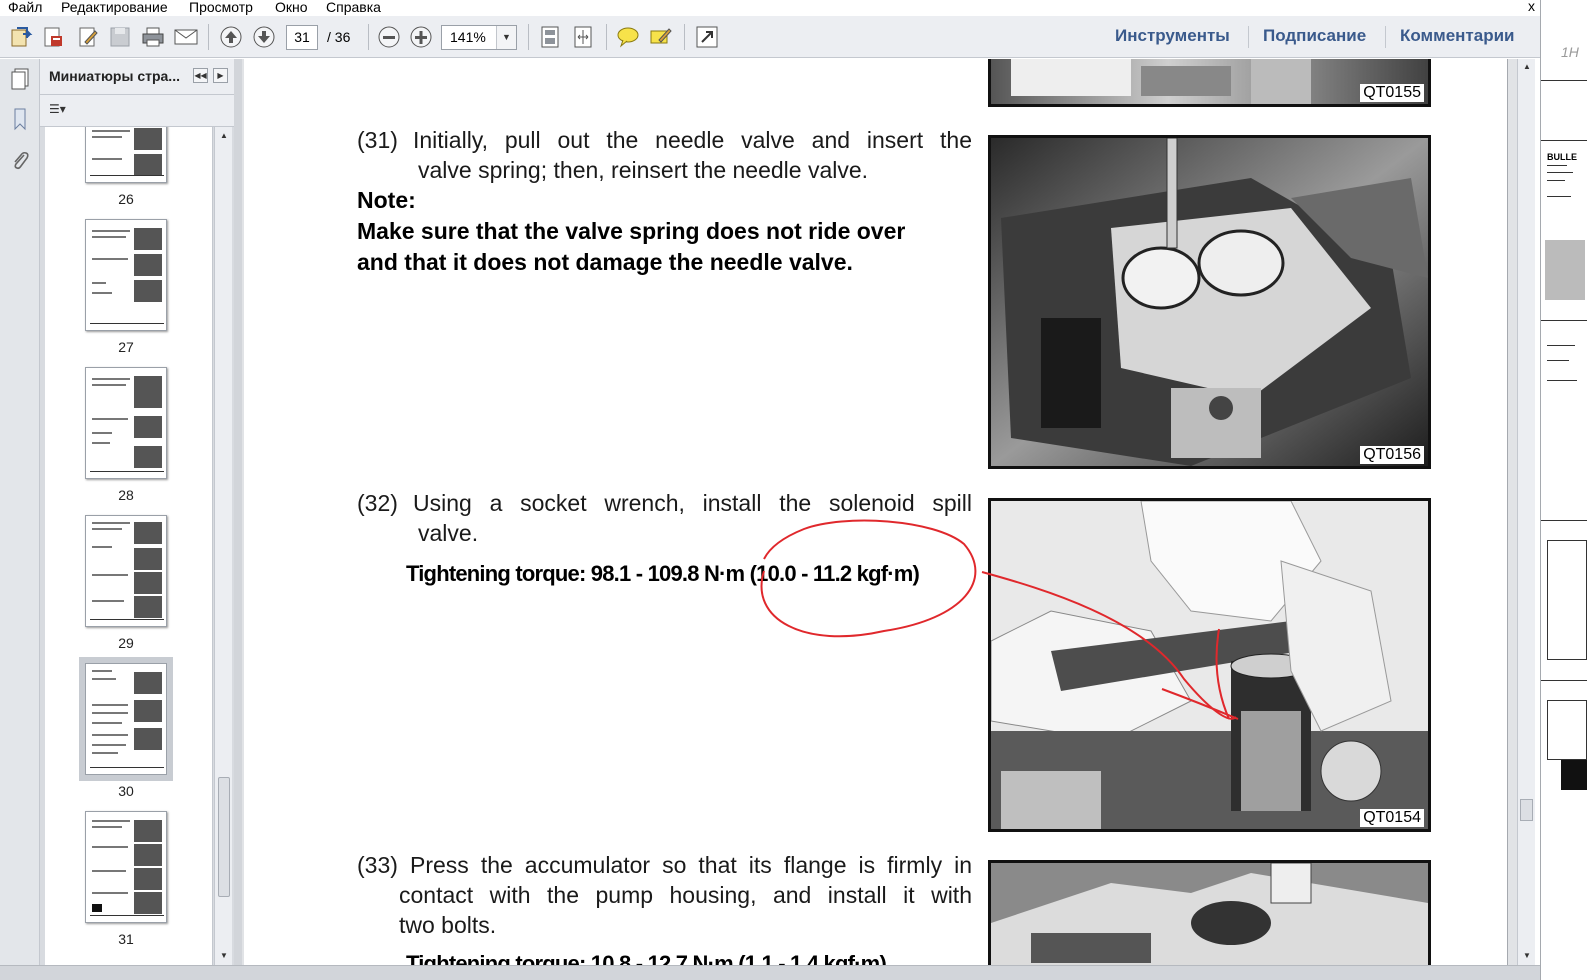 The height and width of the screenshot is (980, 1587). What do you see at coordinates (88, 37) in the screenshot?
I see `edit-document-icon` at bounding box center [88, 37].